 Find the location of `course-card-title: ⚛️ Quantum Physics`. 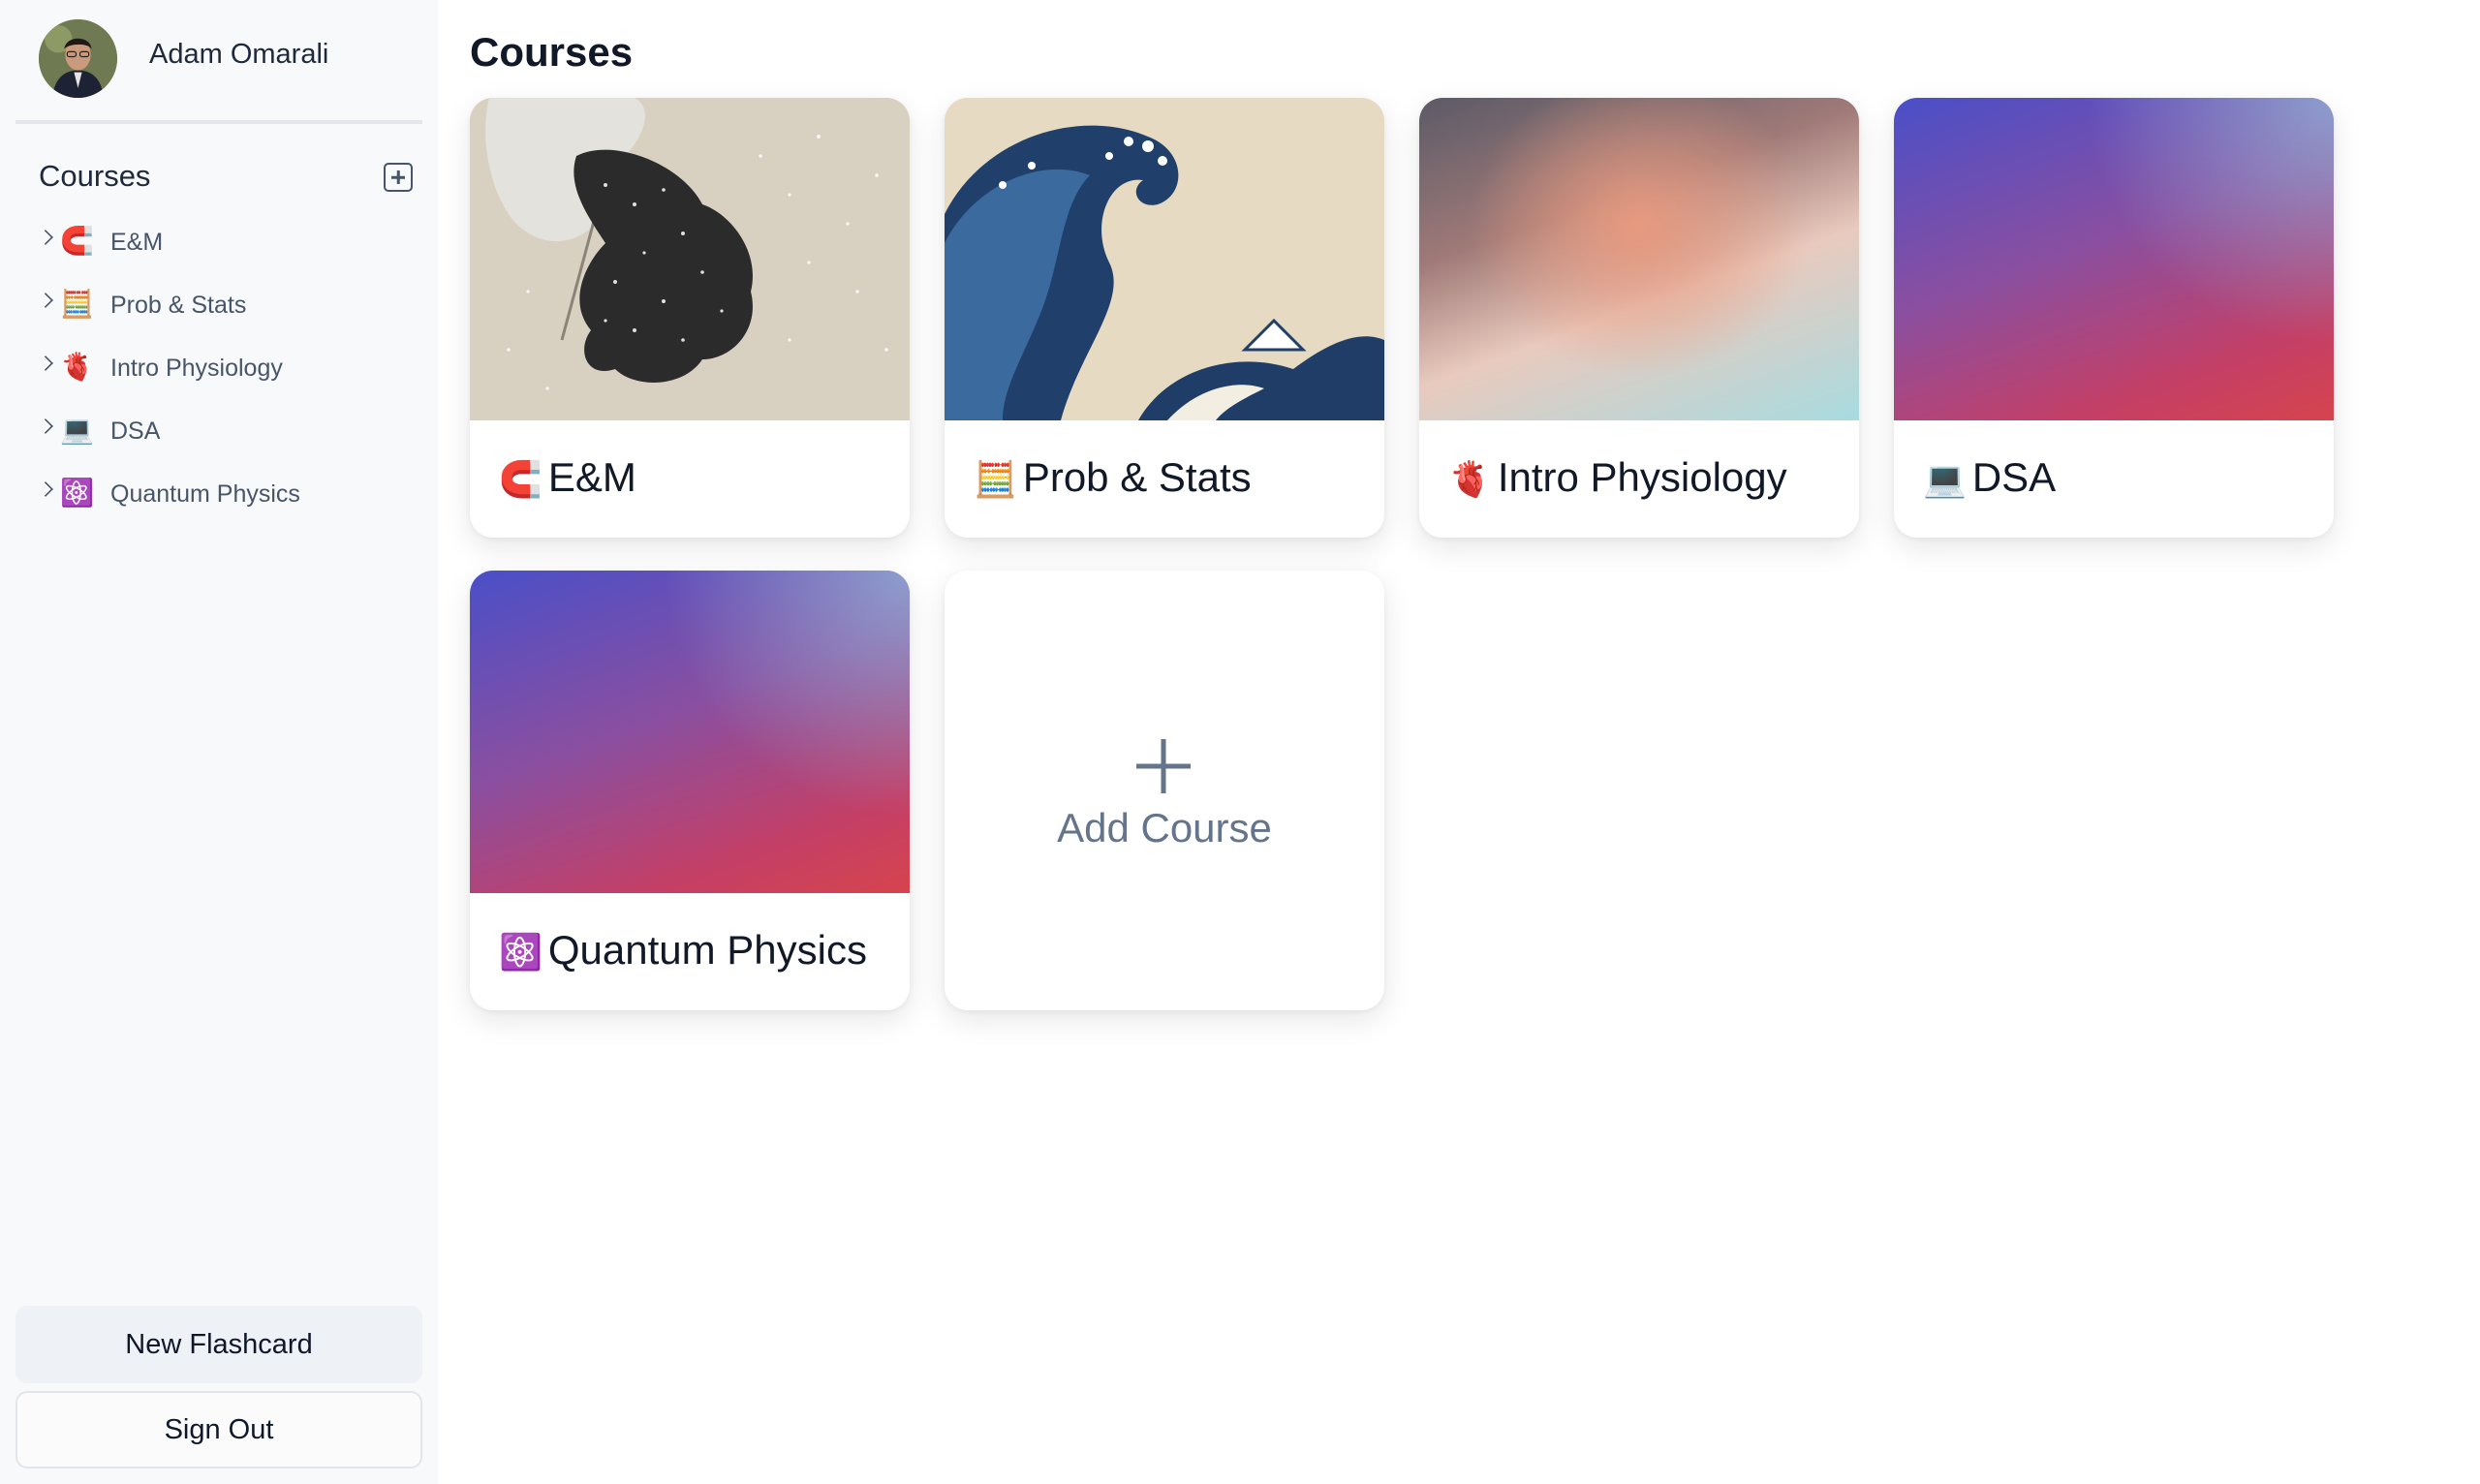

course-card-title: ⚛️ Quantum Physics is located at coordinates (683, 950).